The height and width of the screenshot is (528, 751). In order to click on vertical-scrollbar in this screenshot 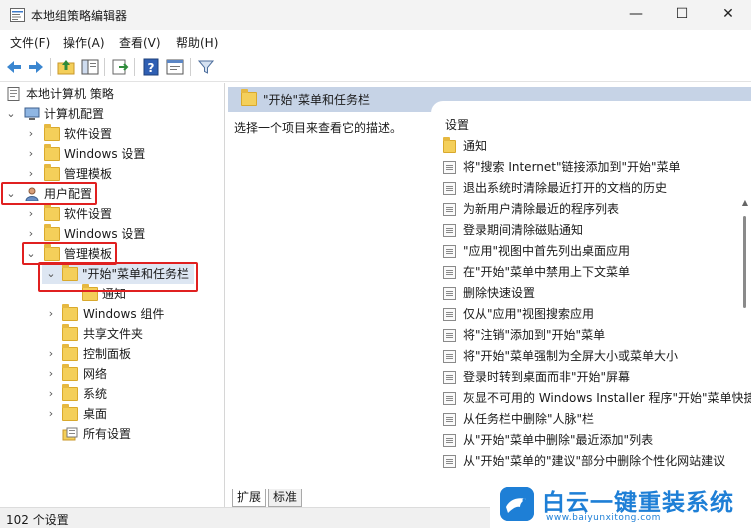, I will do `click(744, 262)`.